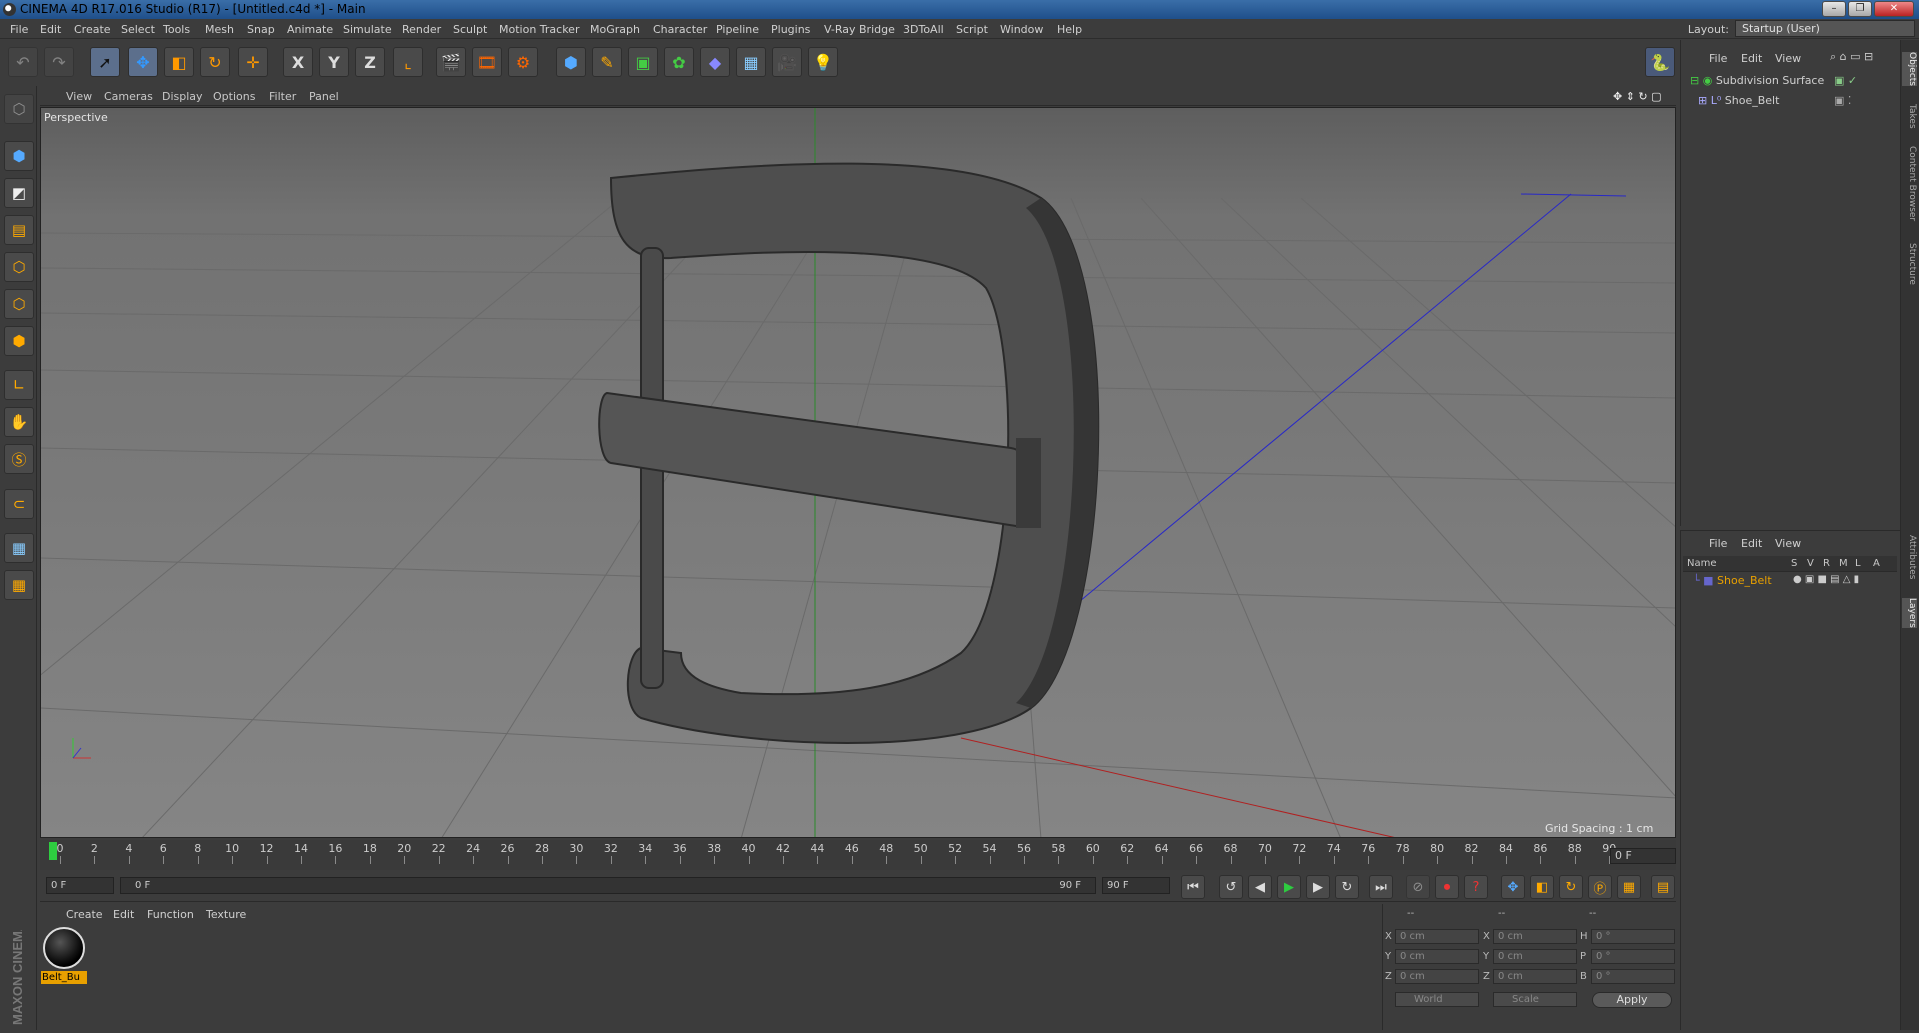 Image resolution: width=1919 pixels, height=1033 pixels. What do you see at coordinates (19, 267) in the screenshot?
I see `points-mode-icon: ⬡` at bounding box center [19, 267].